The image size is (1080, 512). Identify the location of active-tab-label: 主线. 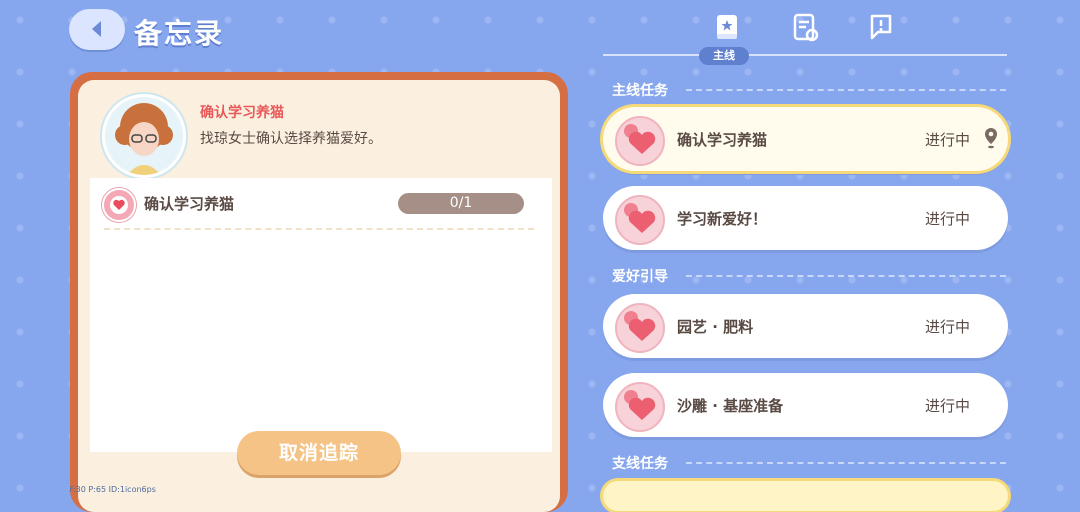
(724, 56).